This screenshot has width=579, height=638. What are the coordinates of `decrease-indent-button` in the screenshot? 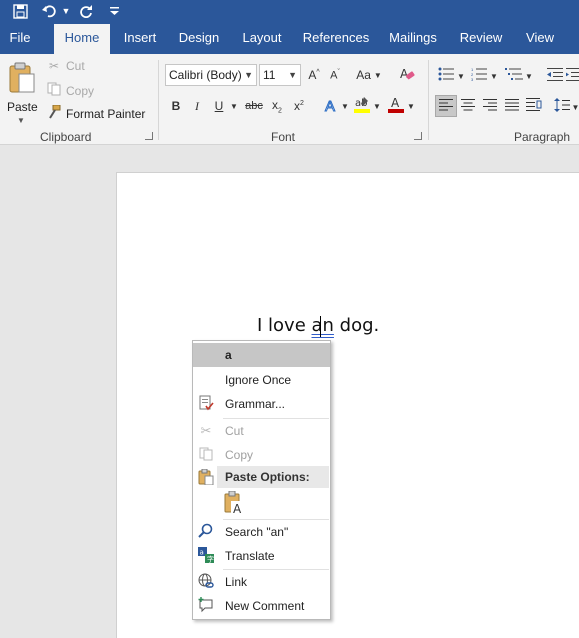 It's located at (555, 75).